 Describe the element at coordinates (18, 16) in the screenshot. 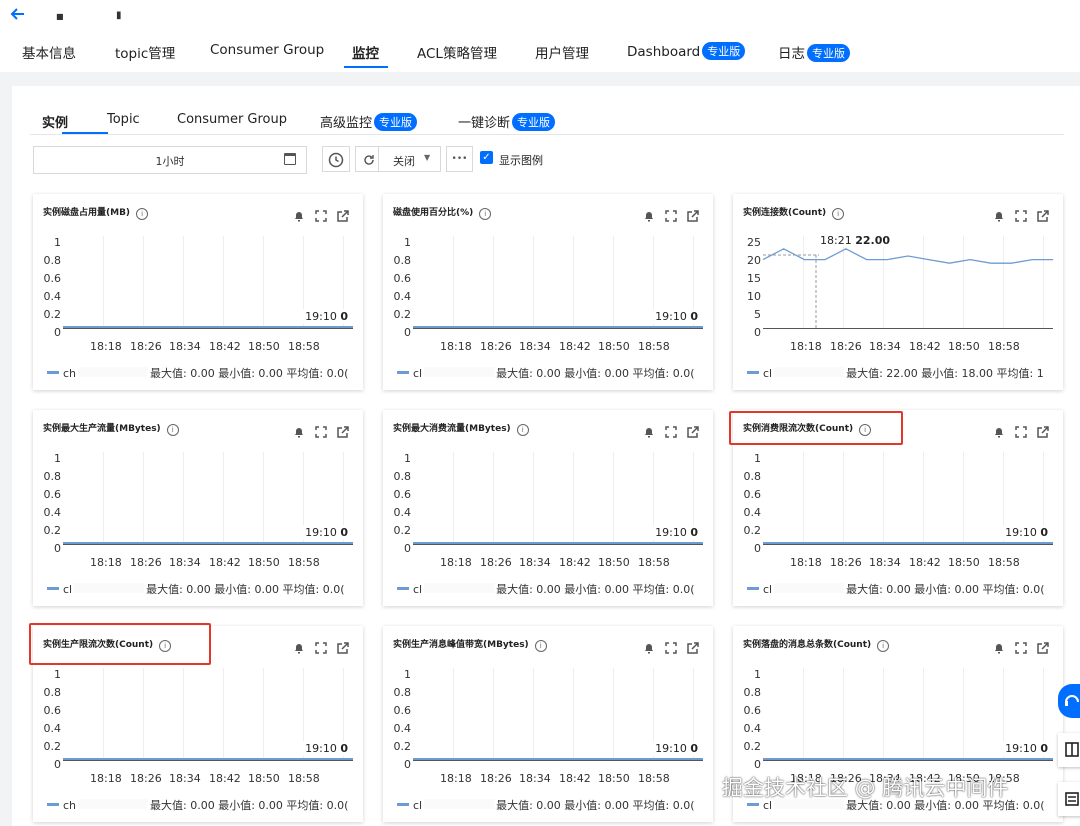

I see `arrow-left-icon` at that location.